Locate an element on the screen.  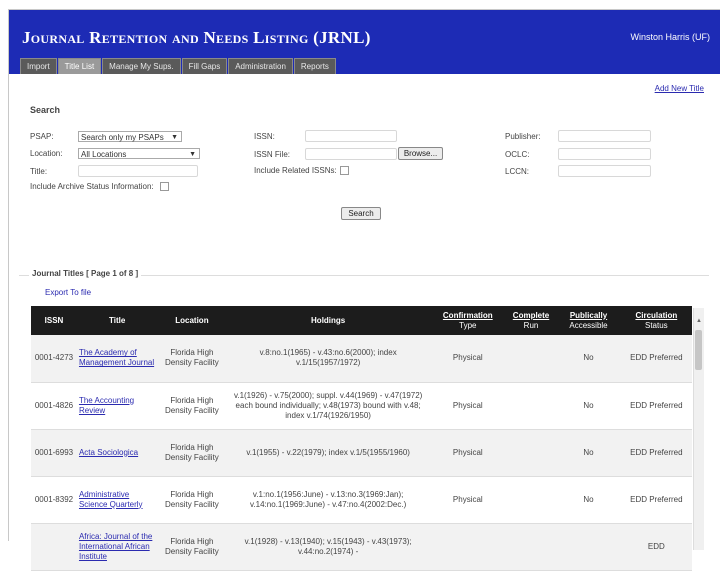
title-link: Acta Sociologica is located at coordinates (108, 452).